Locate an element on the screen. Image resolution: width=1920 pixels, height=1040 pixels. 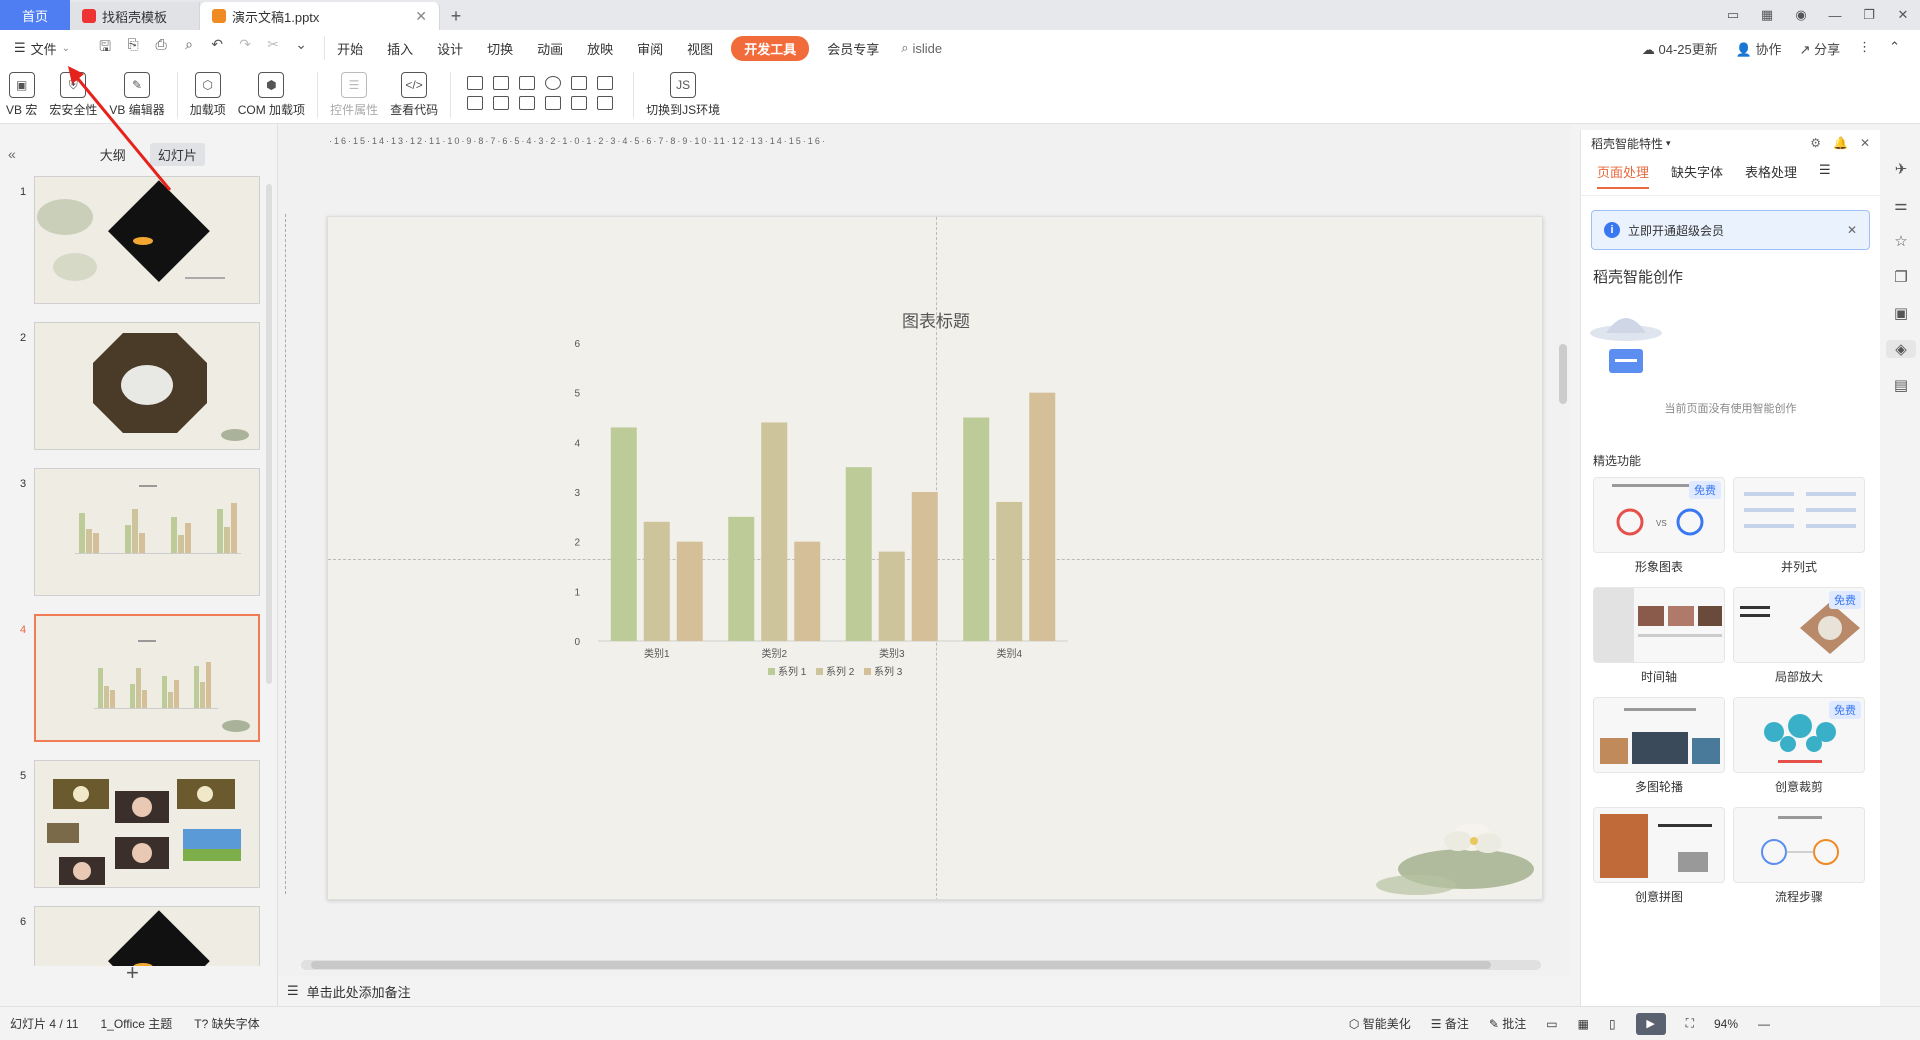
missing-font-button: T? 缺失字体 is located at coordinates (226, 1023).